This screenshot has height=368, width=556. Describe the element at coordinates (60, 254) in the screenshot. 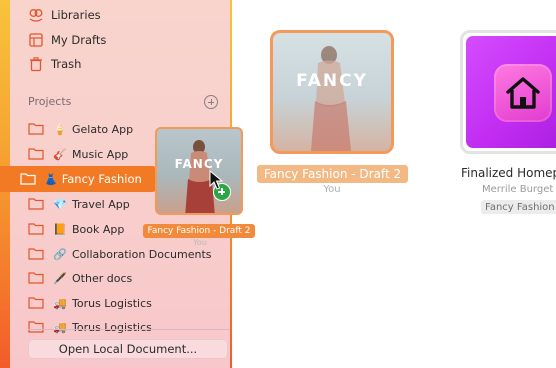

I see `project-emoji: 🔗` at that location.